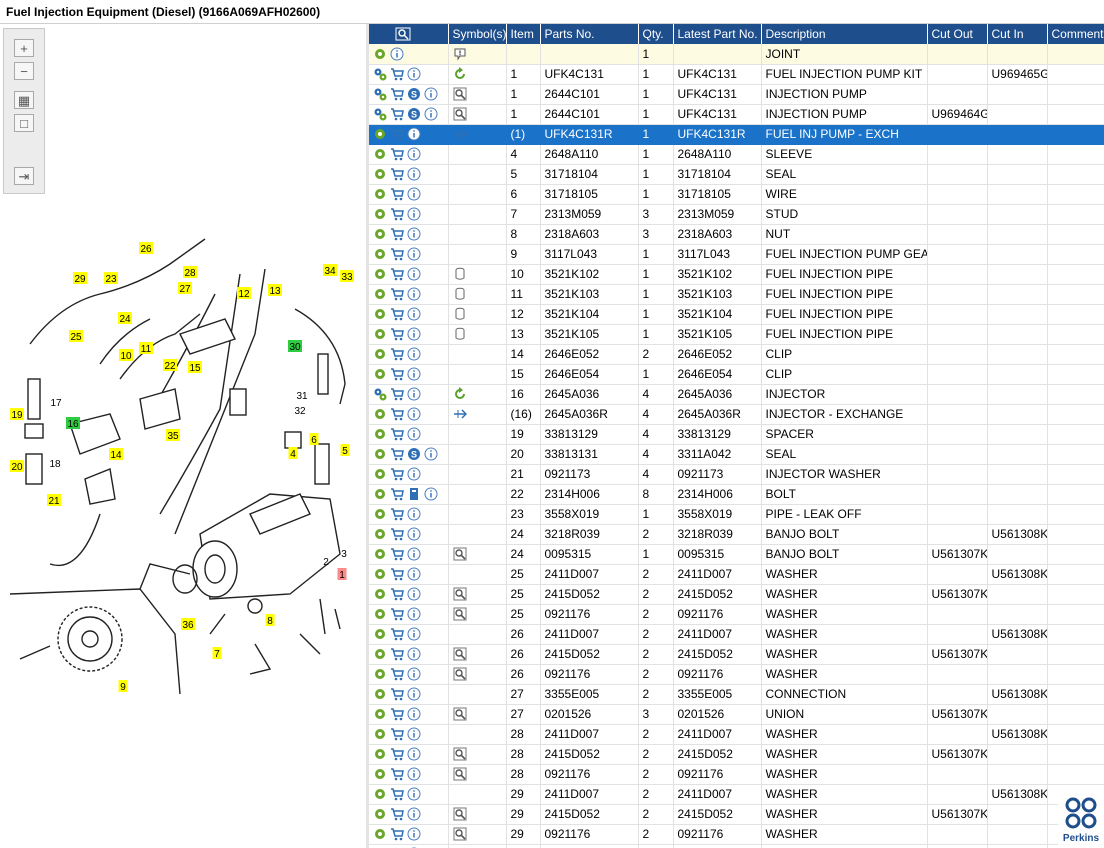 The width and height of the screenshot is (1104, 848). I want to click on column-header-item: Item, so click(523, 34).